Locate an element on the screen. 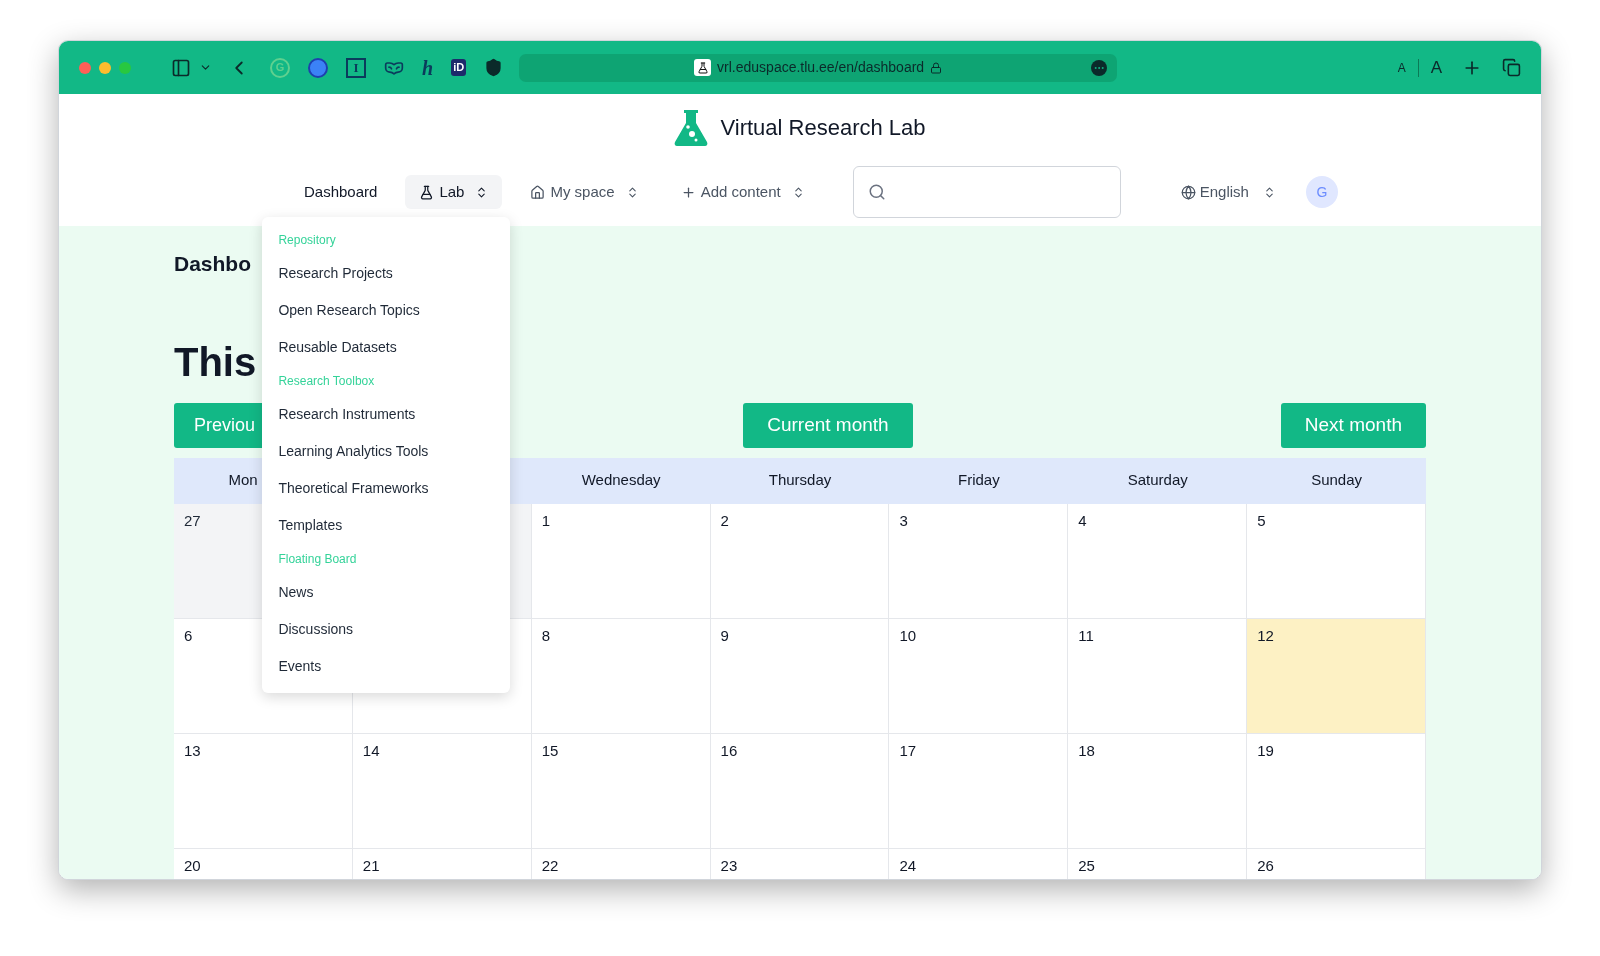  weekday-header: Wednesday is located at coordinates (621, 480).